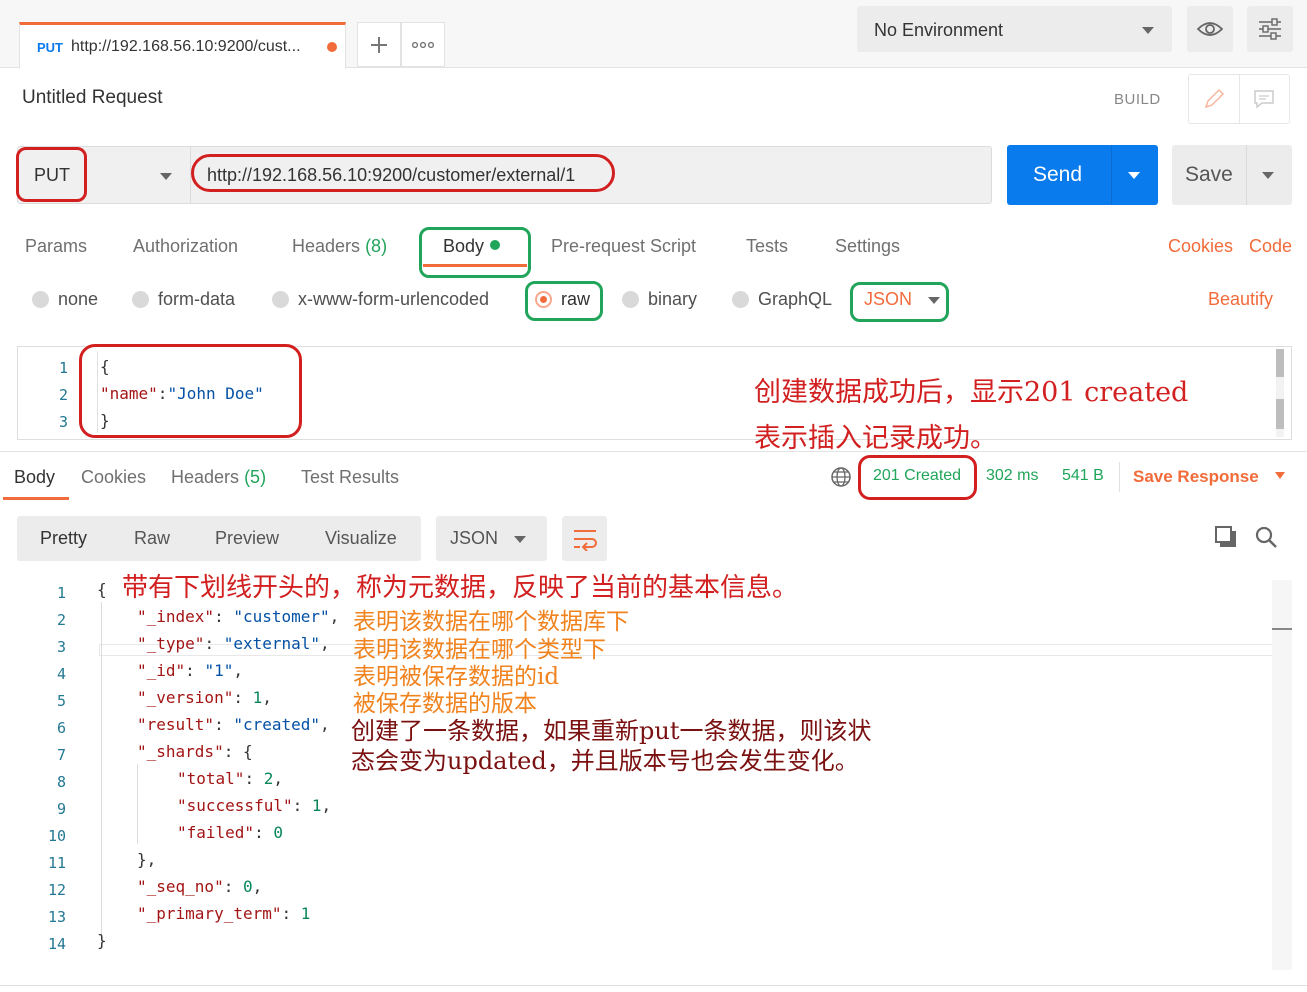 Image resolution: width=1307 pixels, height=992 pixels. I want to click on response-line-numbers: 1 2 3 4 5 6 7 8 9 10 11 12 13 14, so click(41, 769).